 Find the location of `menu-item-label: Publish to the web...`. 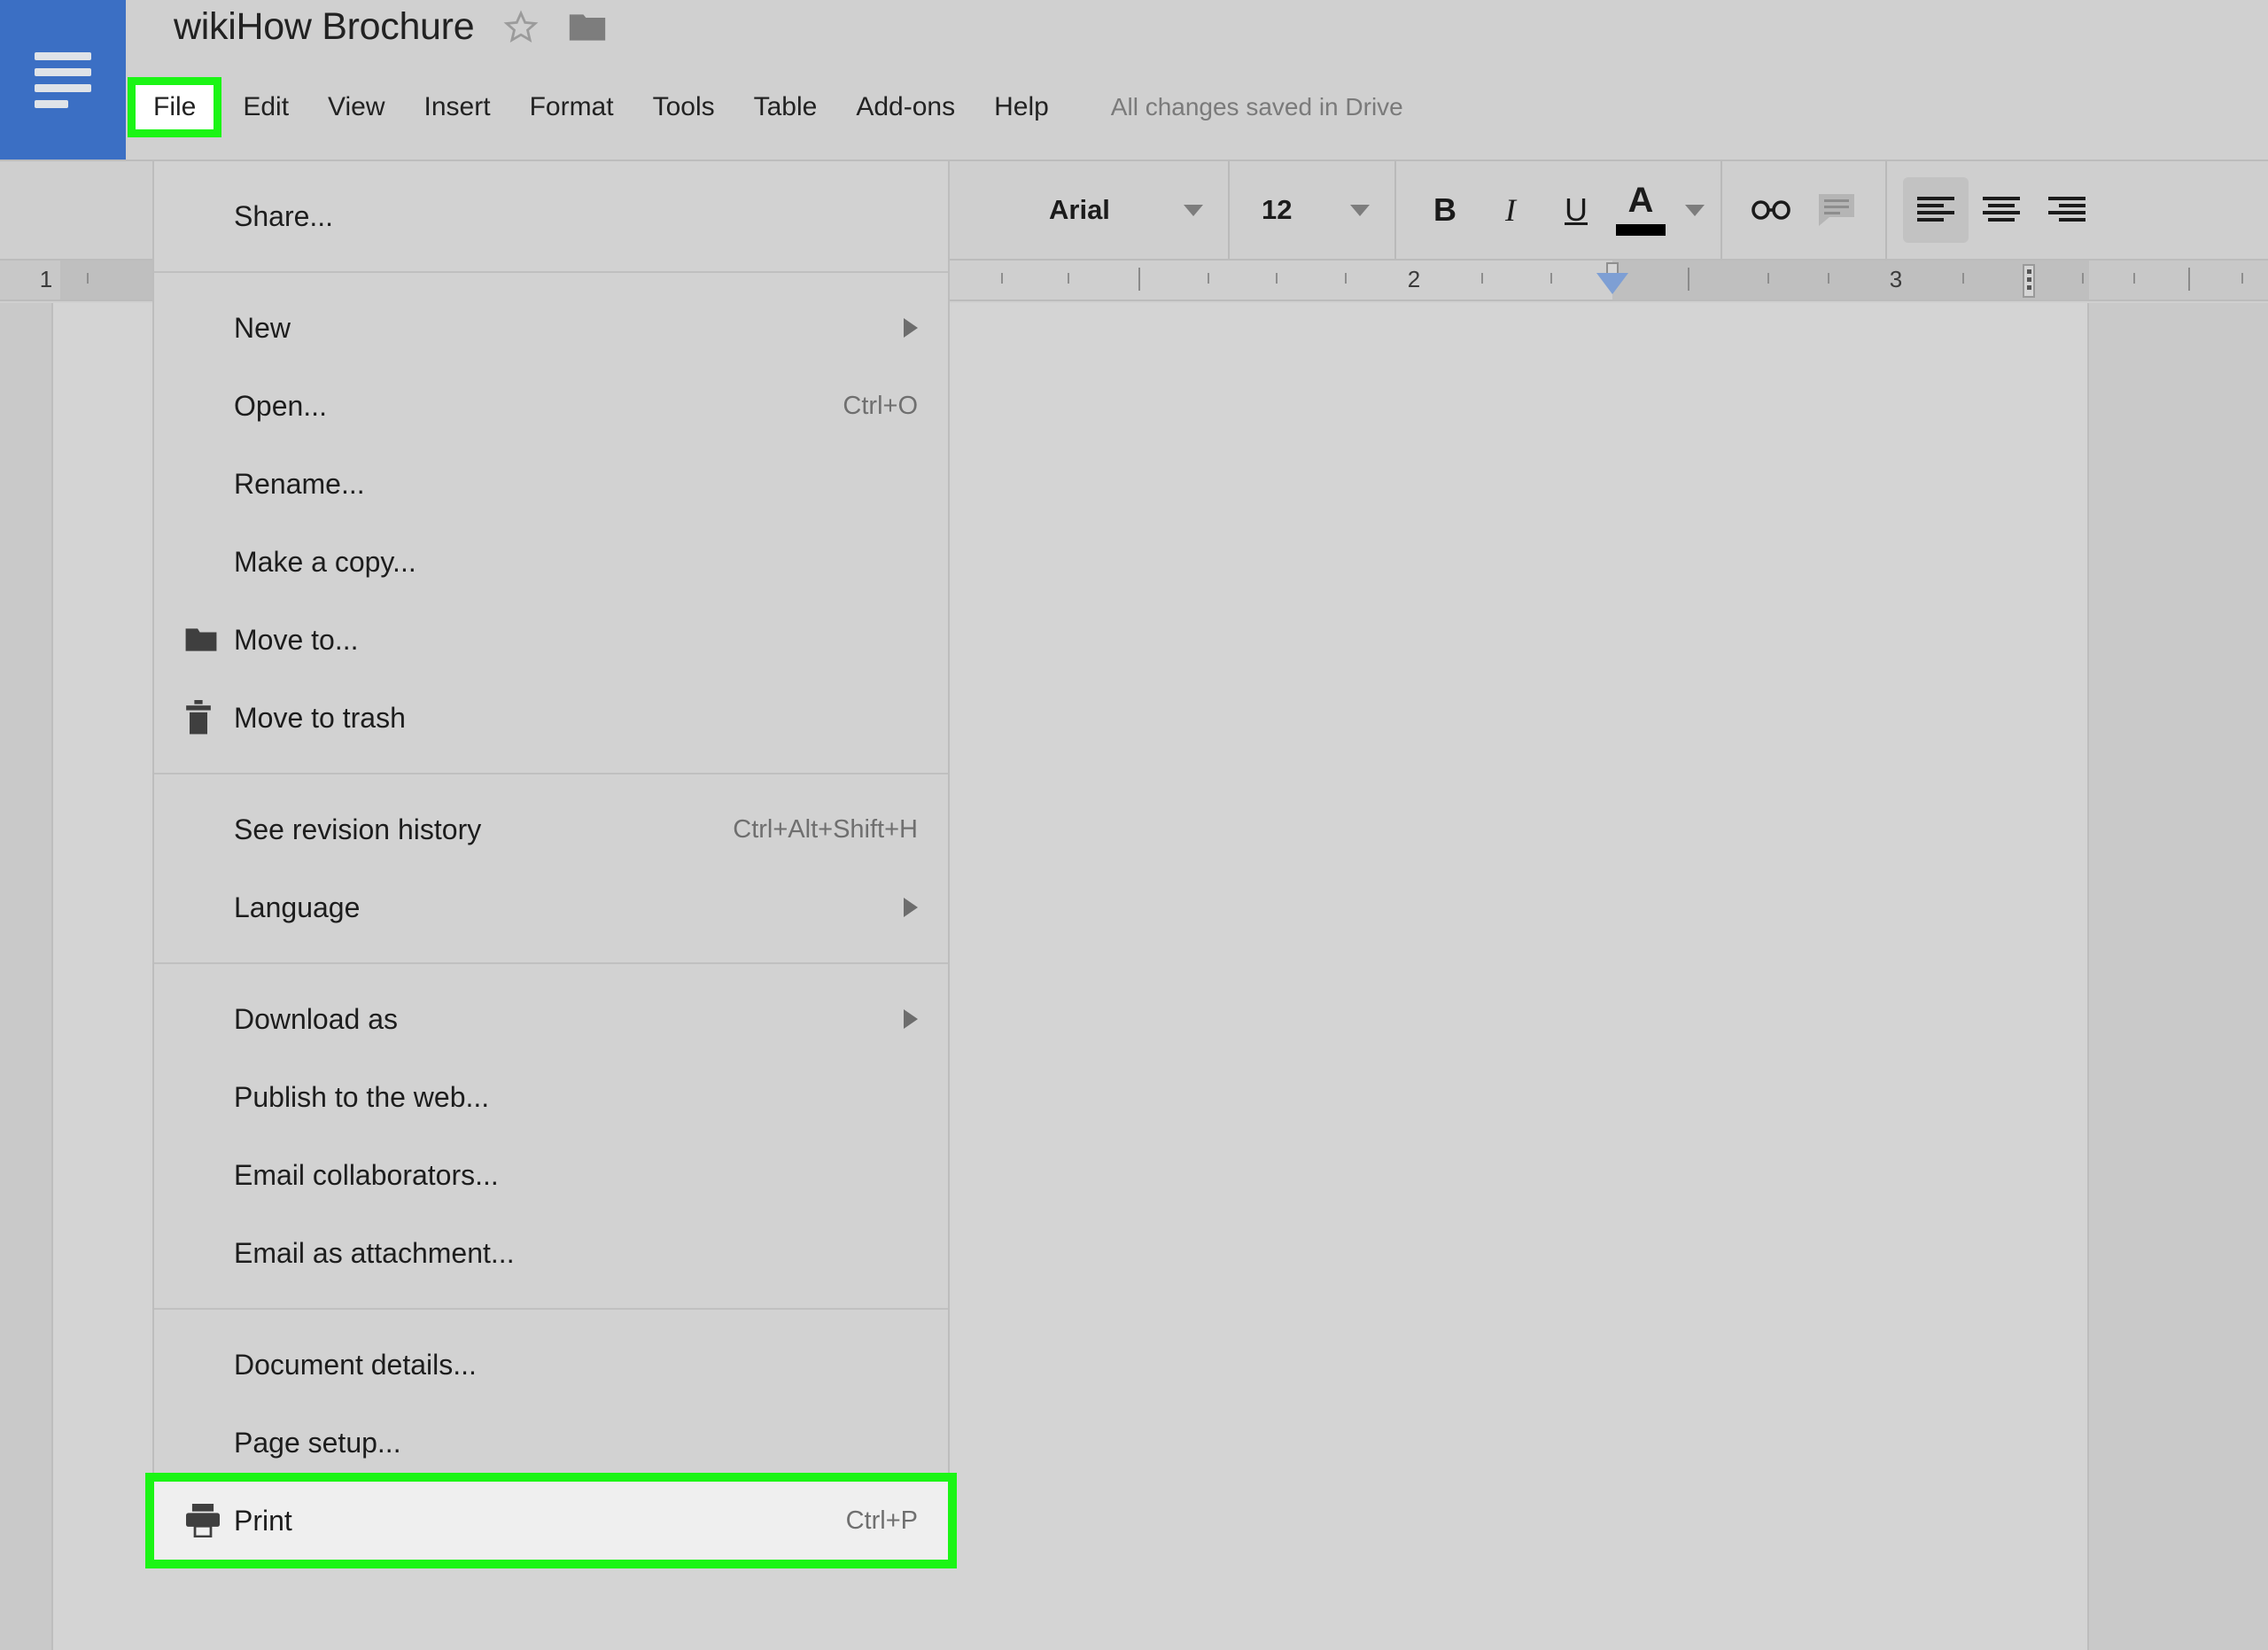

menu-item-label: Publish to the web... is located at coordinates (362, 1096).